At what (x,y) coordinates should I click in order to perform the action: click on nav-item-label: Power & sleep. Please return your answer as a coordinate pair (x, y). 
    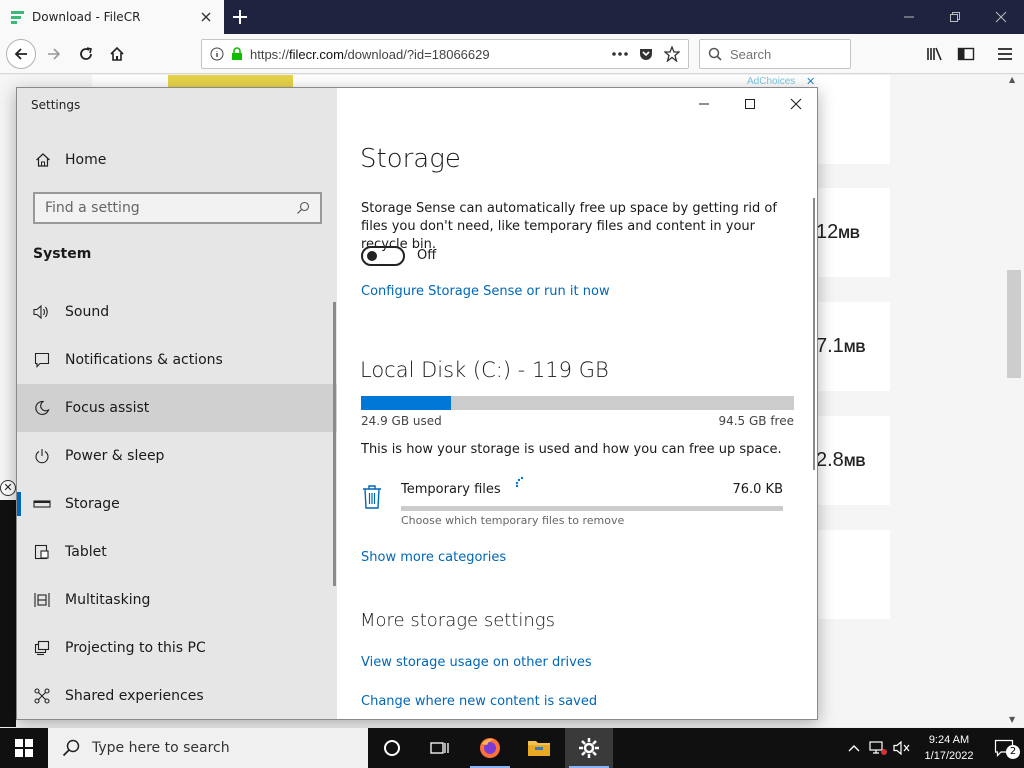
    Looking at the image, I should click on (115, 456).